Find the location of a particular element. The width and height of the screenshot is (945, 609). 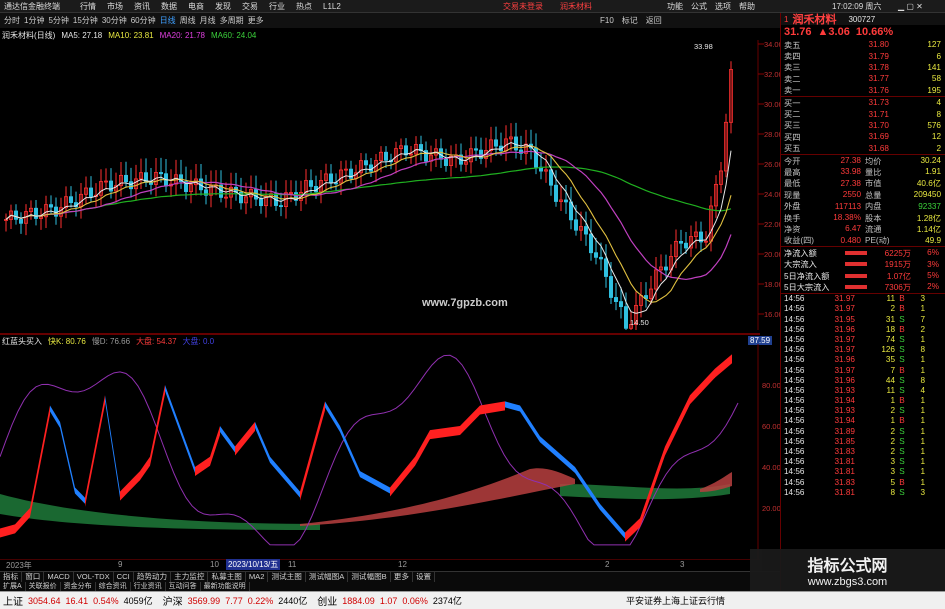

stat-v2-1: 1.91 is located at coordinates (933, 172).